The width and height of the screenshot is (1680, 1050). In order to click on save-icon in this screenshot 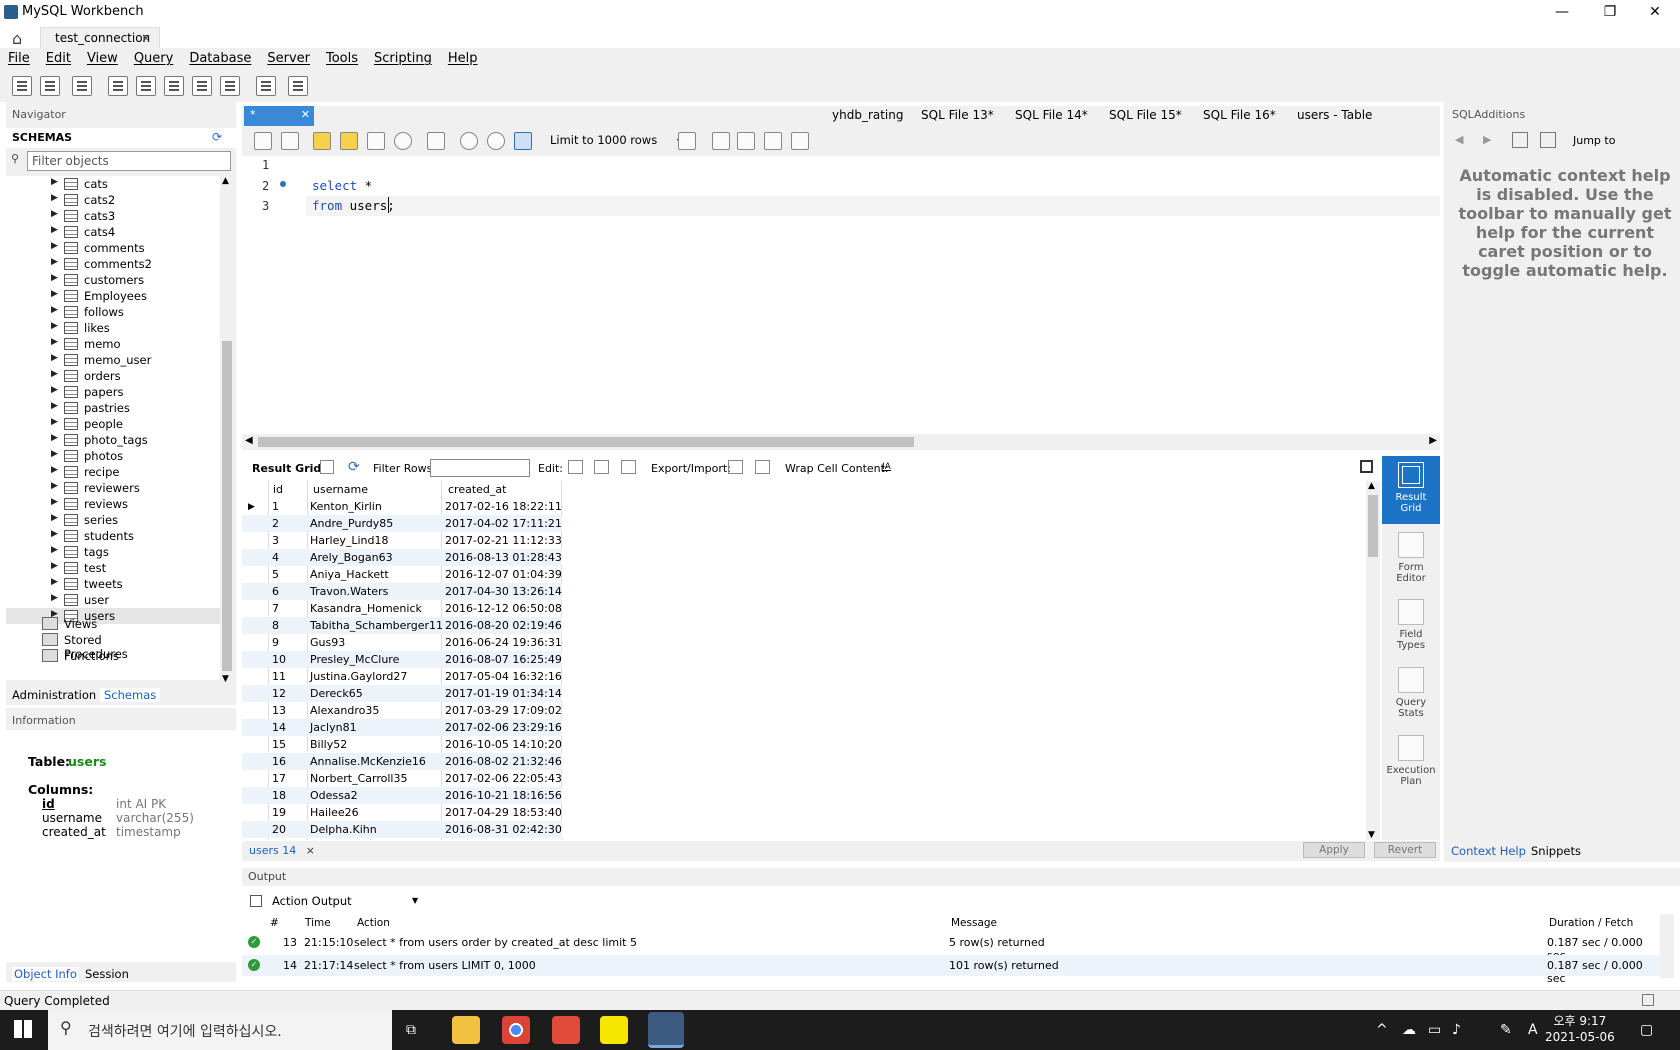, I will do `click(290, 141)`.